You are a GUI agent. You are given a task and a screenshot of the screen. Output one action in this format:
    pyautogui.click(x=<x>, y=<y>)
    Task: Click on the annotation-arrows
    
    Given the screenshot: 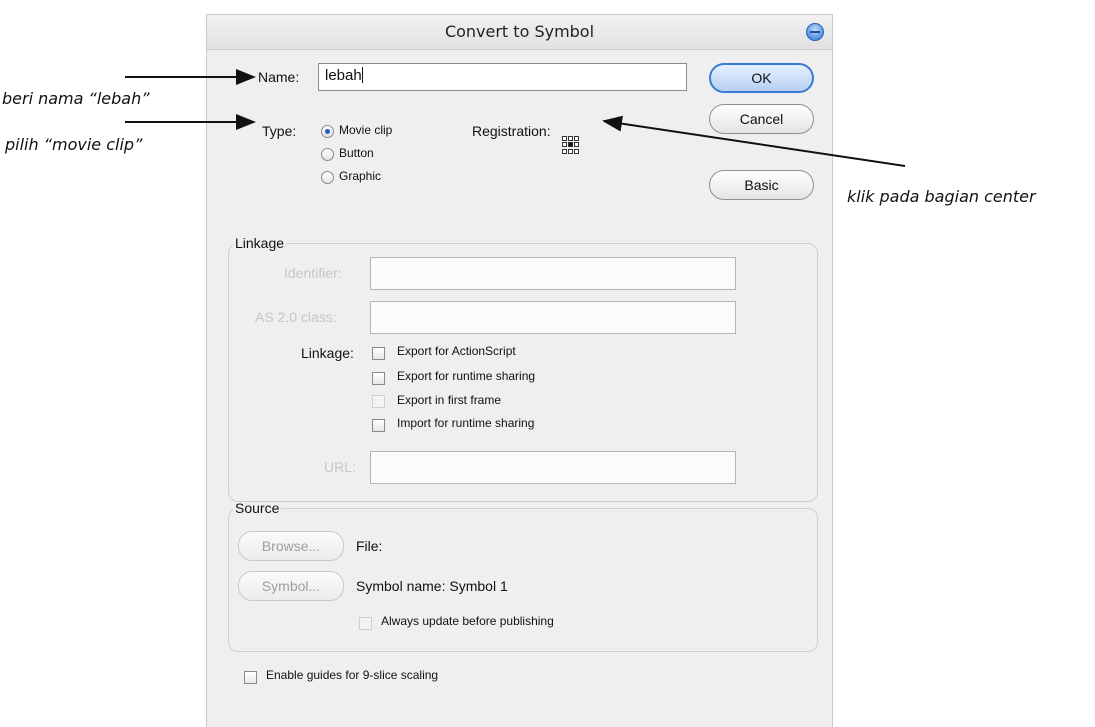 What is the action you would take?
    pyautogui.click(x=515, y=118)
    